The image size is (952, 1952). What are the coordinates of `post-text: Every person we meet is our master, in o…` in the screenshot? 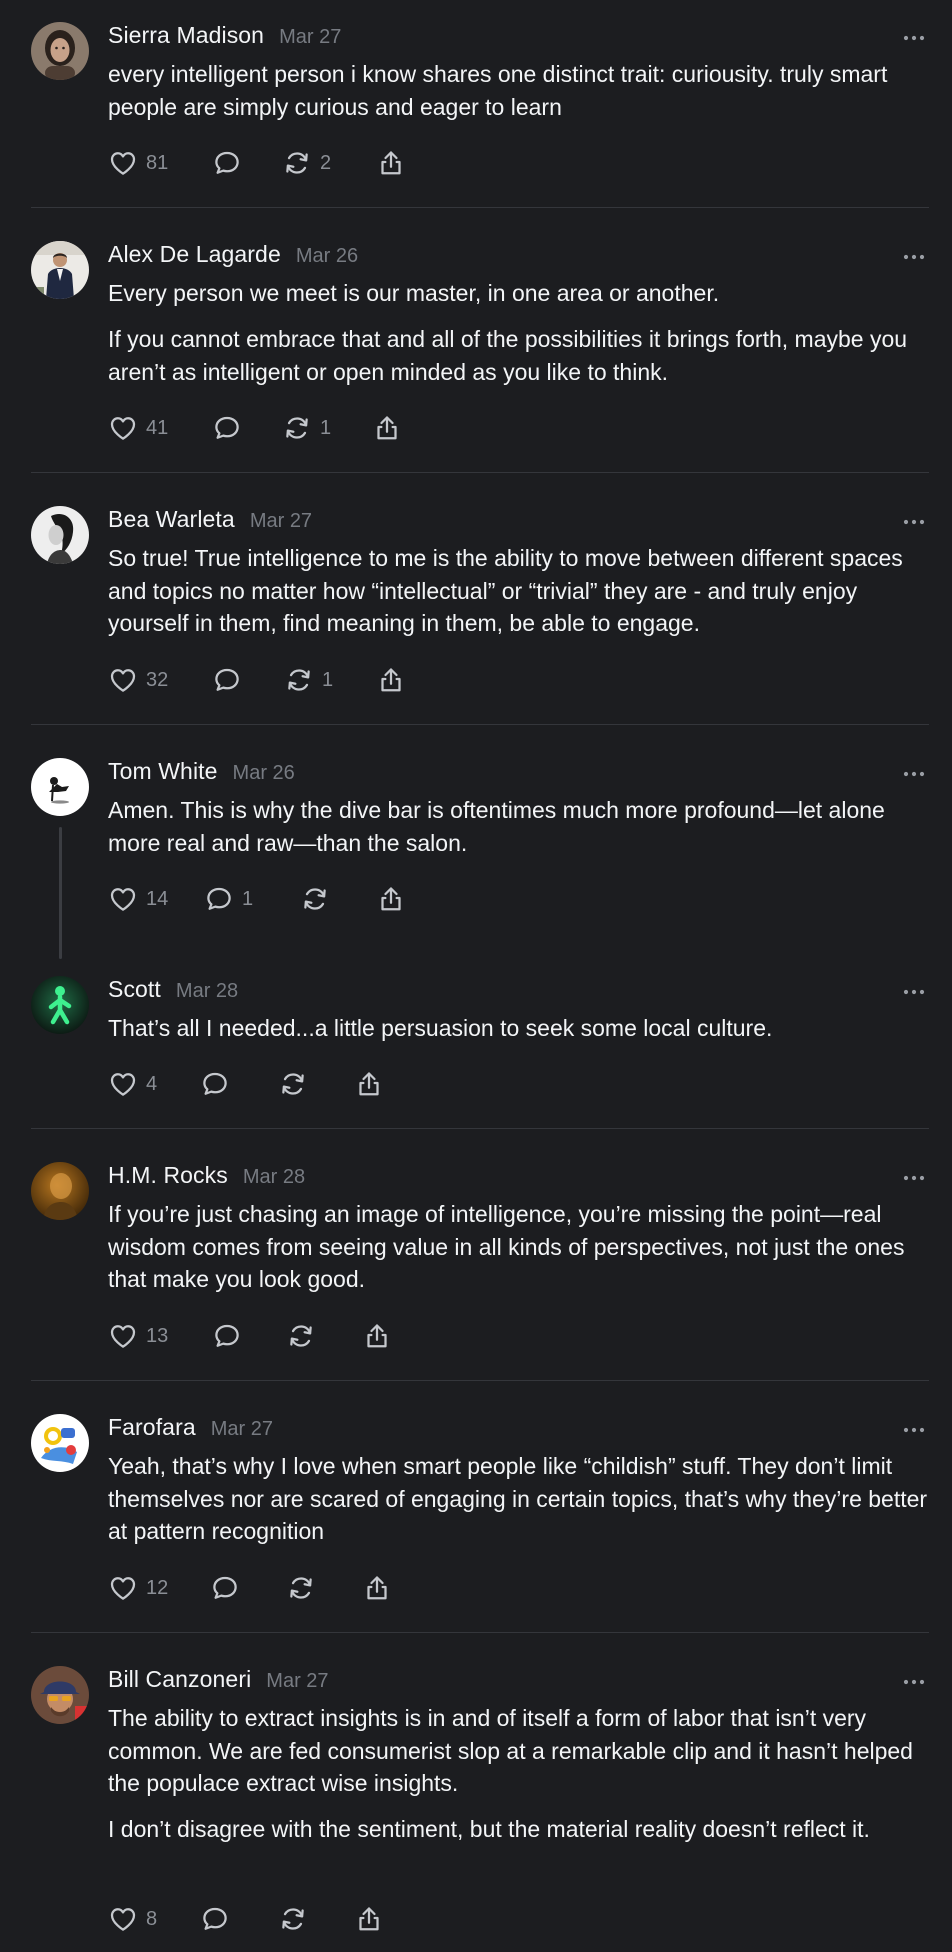 It's located at (414, 293).